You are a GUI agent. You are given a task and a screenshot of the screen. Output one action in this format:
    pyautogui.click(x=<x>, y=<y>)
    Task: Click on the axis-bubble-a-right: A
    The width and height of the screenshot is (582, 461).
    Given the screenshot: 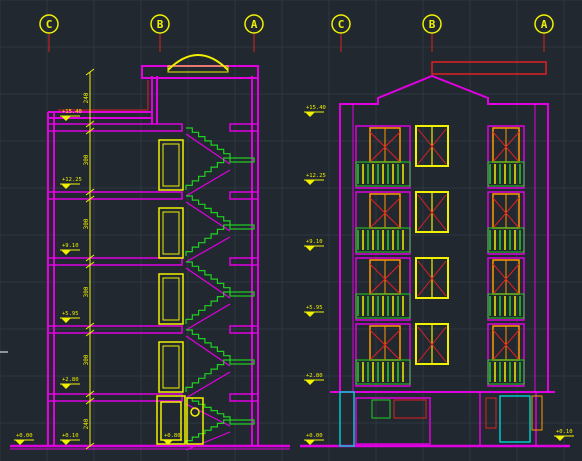 What is the action you would take?
    pyautogui.click(x=544, y=33)
    